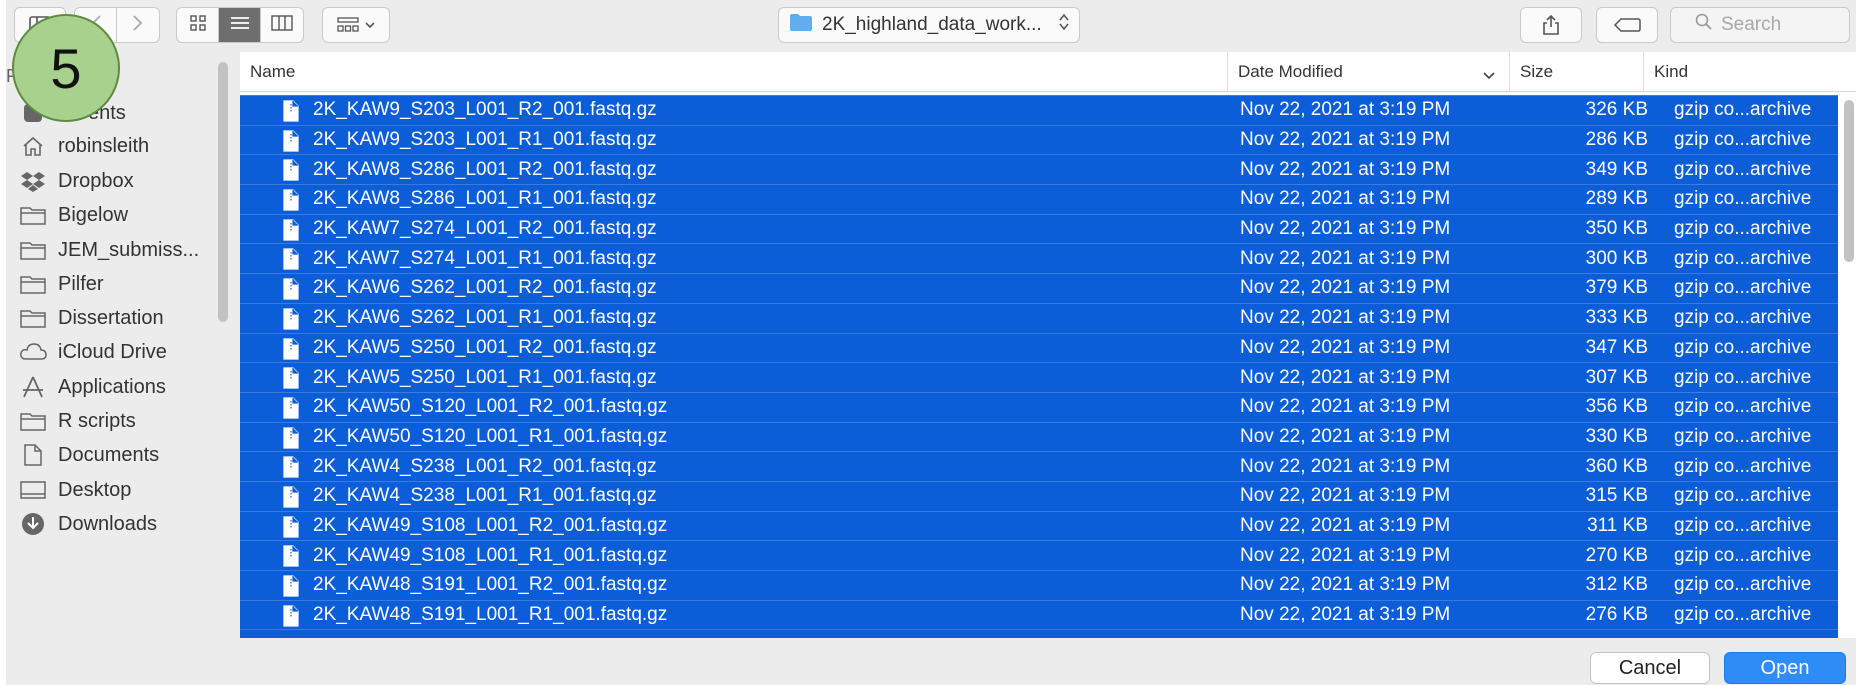 Image resolution: width=1856 pixels, height=685 pixels. Describe the element at coordinates (33, 490) in the screenshot. I see `desktop-icon` at that location.